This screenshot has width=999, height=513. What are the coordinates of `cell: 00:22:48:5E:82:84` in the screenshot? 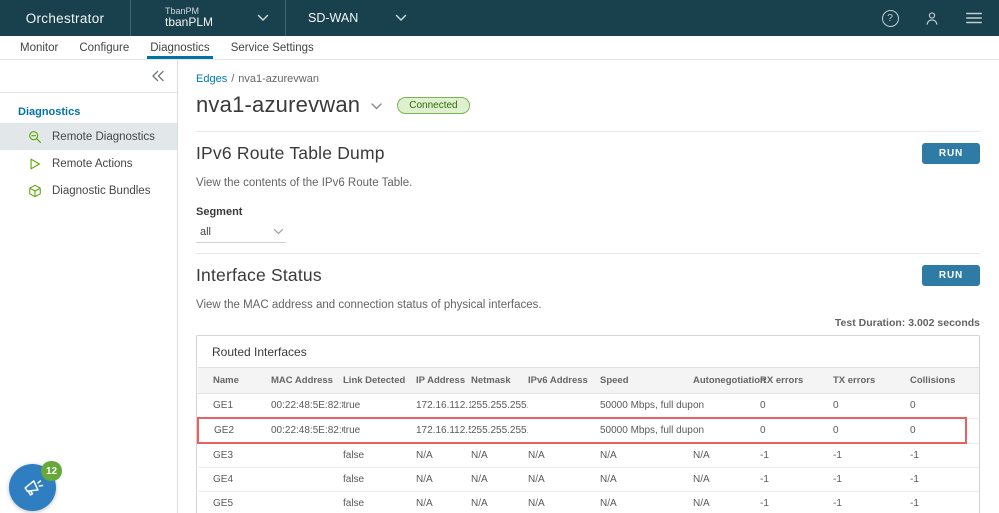 It's located at (307, 406).